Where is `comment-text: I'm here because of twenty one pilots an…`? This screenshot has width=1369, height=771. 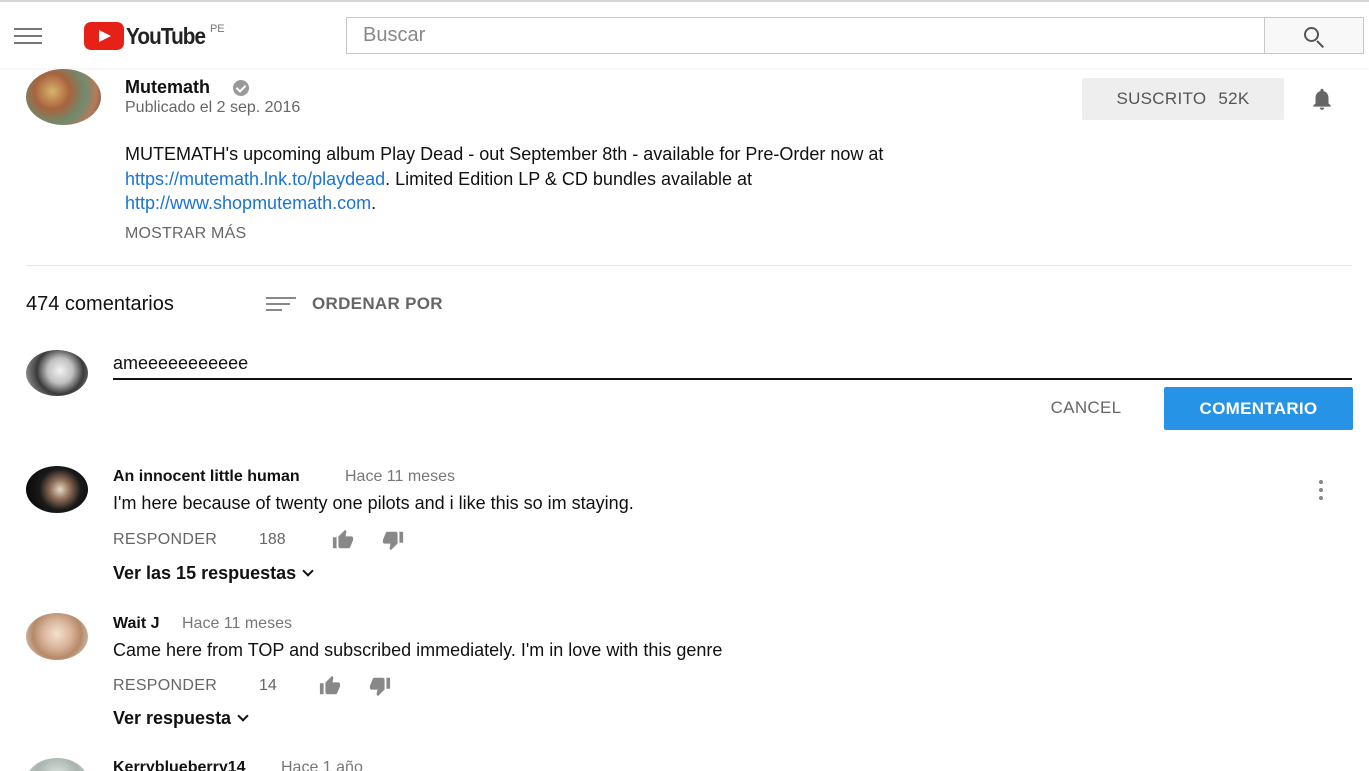
comment-text: I'm here because of twenty one pilots an… is located at coordinates (373, 503).